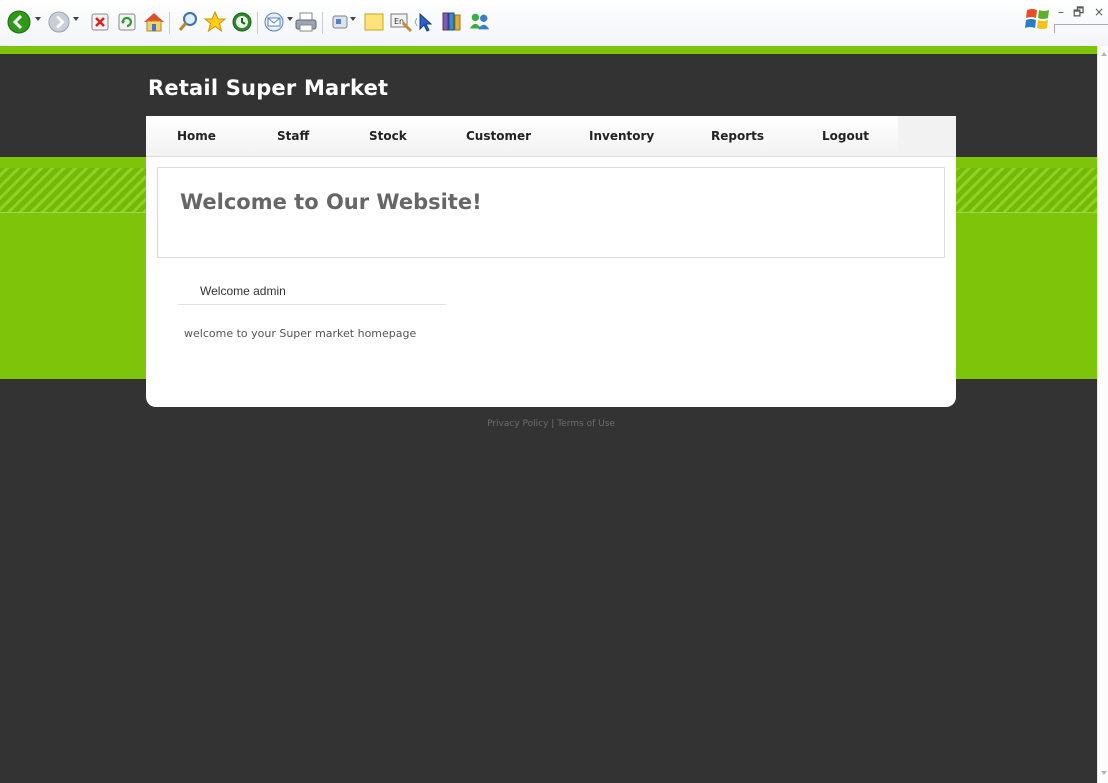  Describe the element at coordinates (300, 333) in the screenshot. I see `welcome-message: welcome to your Super market homepage` at that location.